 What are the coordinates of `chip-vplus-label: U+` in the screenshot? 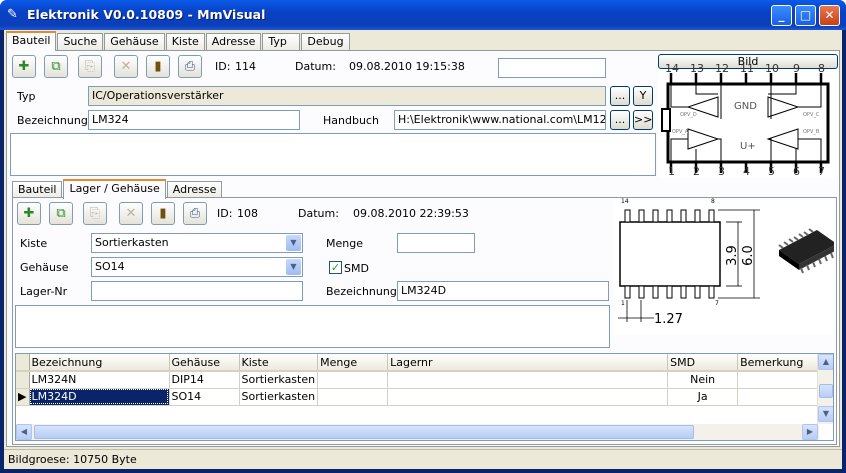 It's located at (748, 146).